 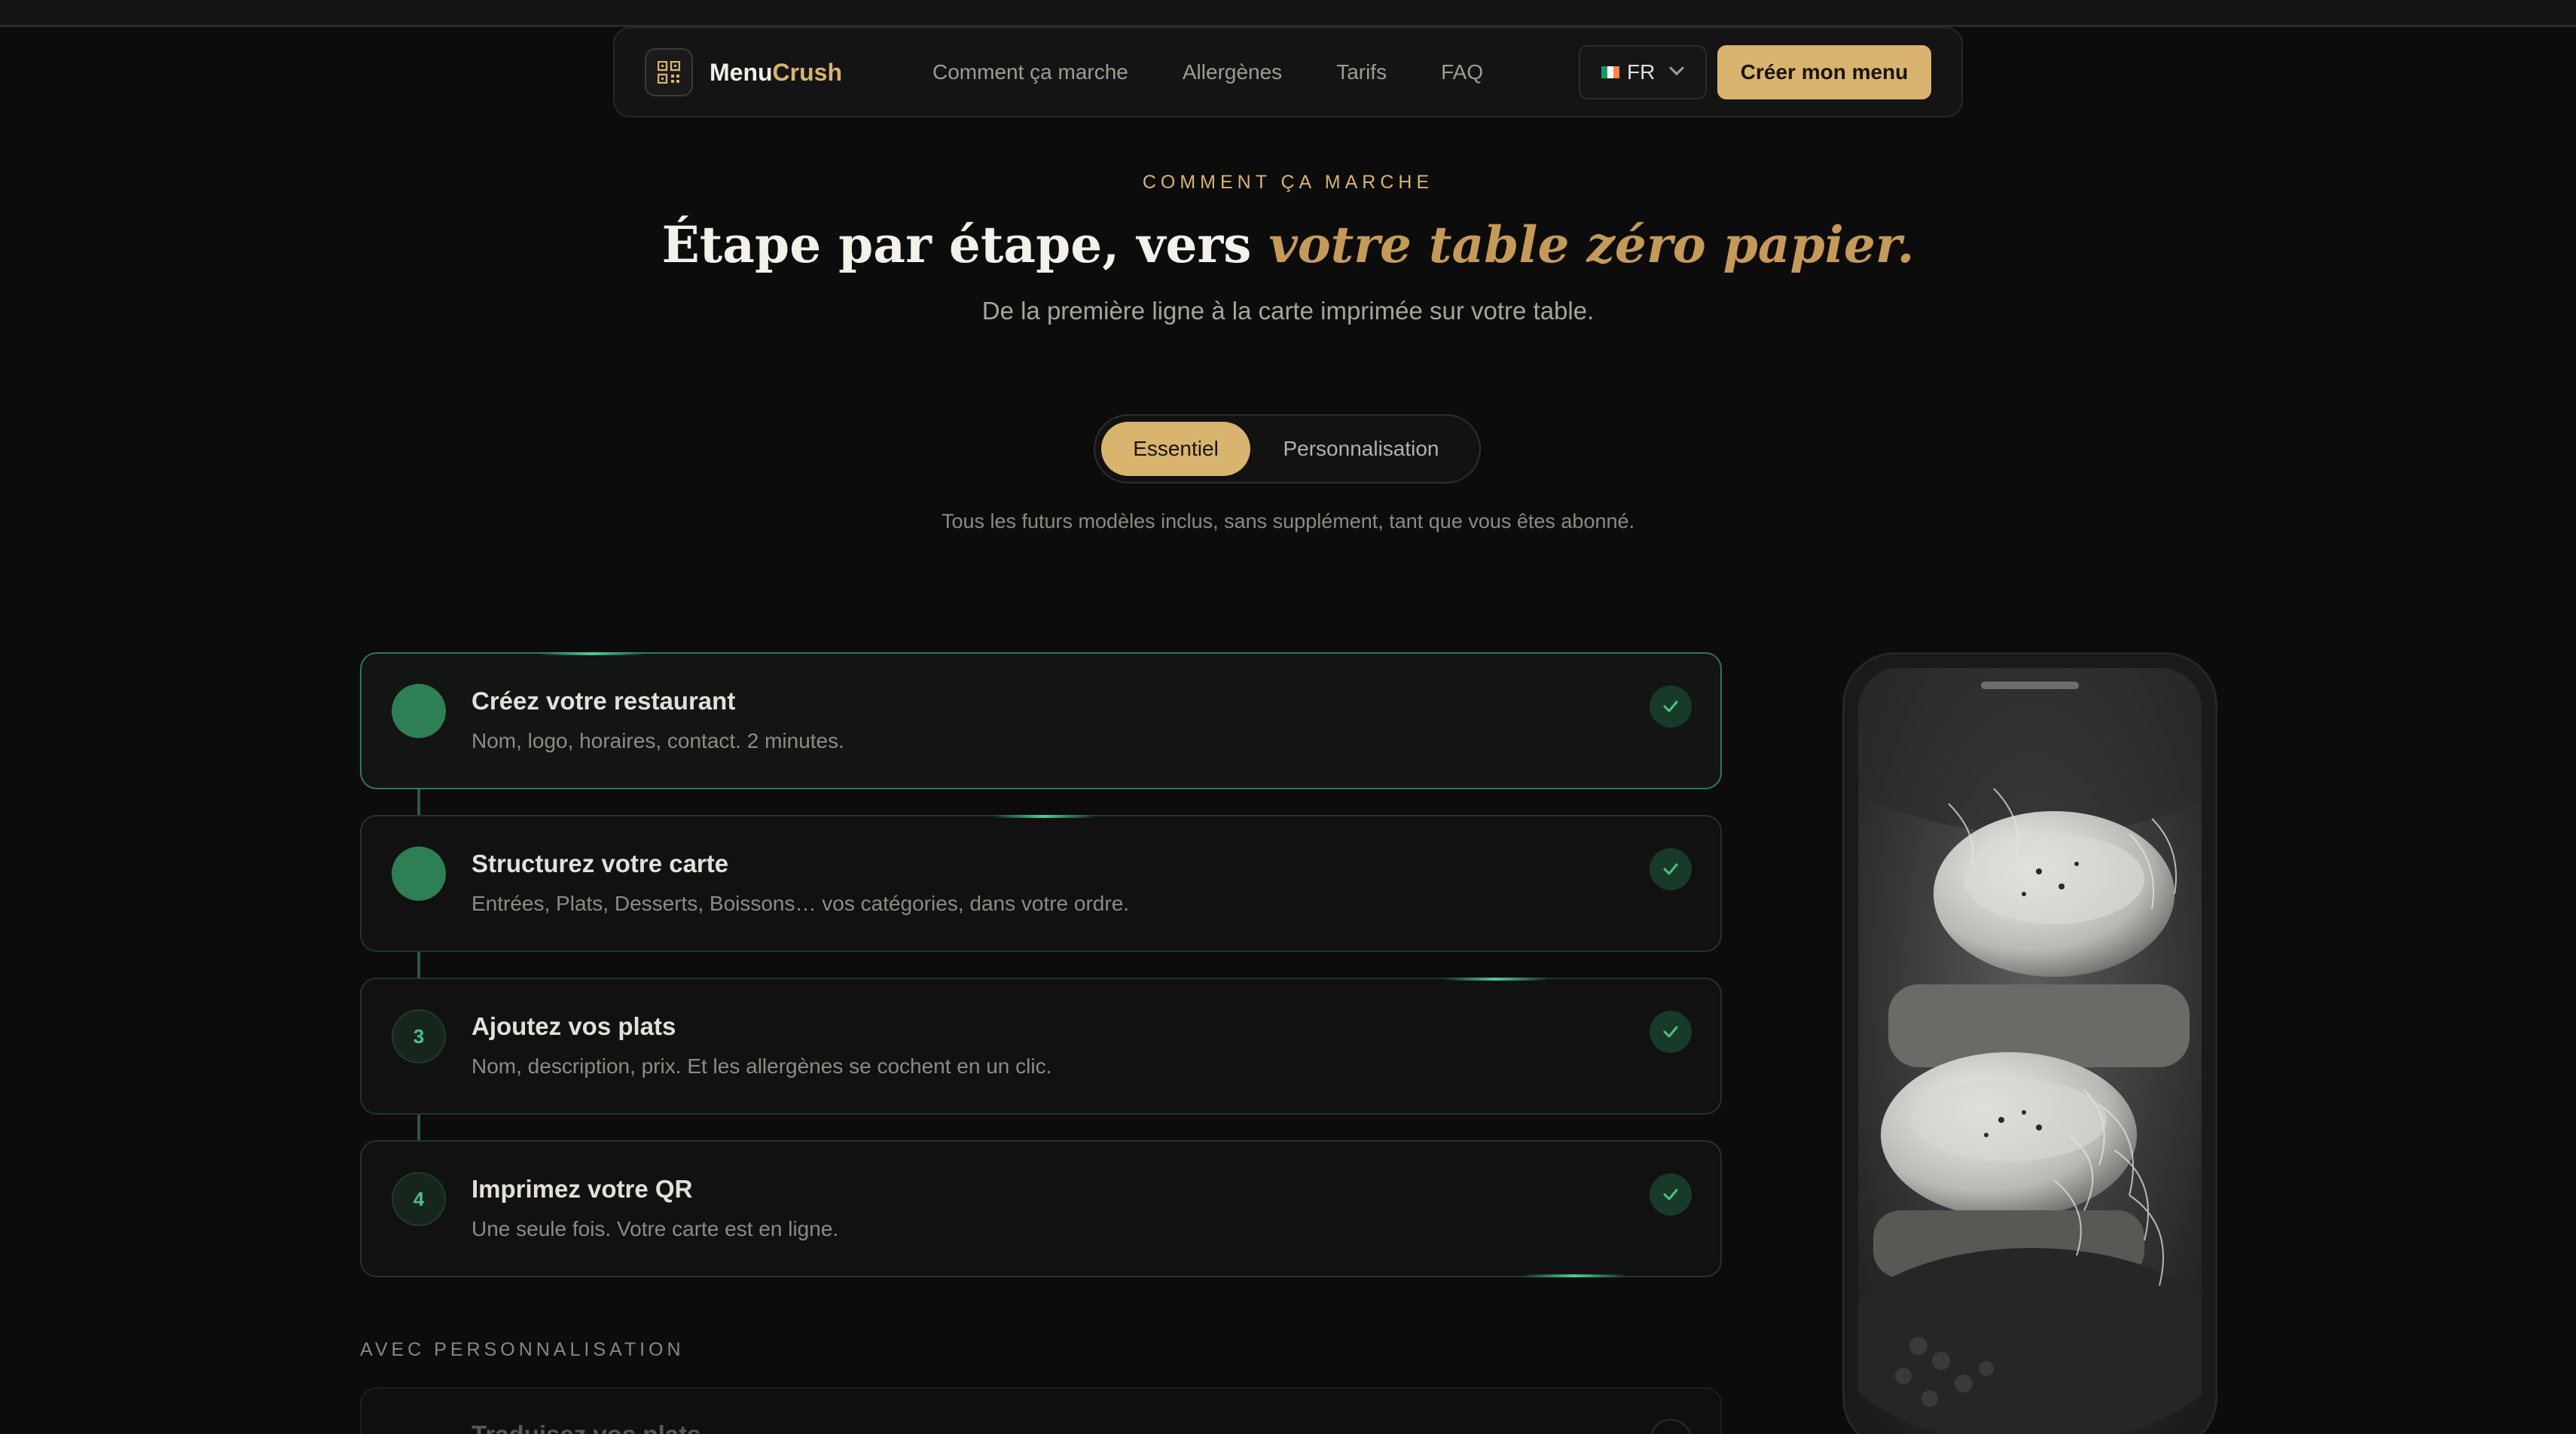 I want to click on chevron-down-icon, so click(x=1677, y=68).